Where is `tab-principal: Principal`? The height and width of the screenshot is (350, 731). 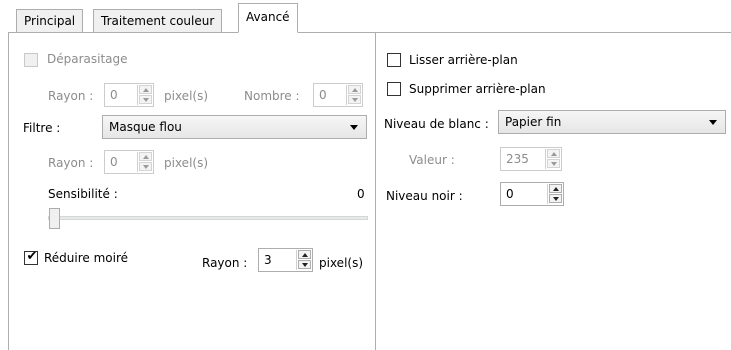 tab-principal: Principal is located at coordinates (50, 21).